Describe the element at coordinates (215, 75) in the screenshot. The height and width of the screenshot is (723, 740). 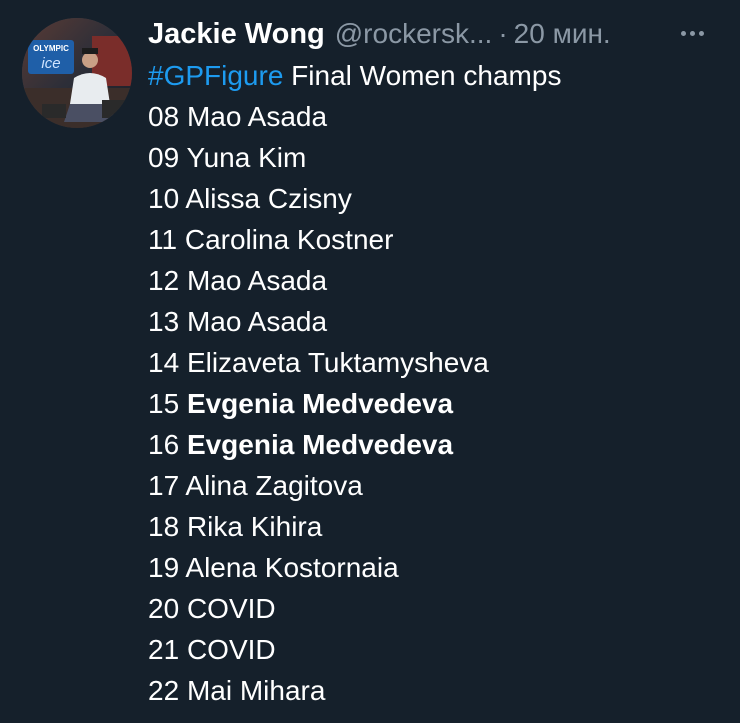
I see `hashtag-link: #GPFigure` at that location.